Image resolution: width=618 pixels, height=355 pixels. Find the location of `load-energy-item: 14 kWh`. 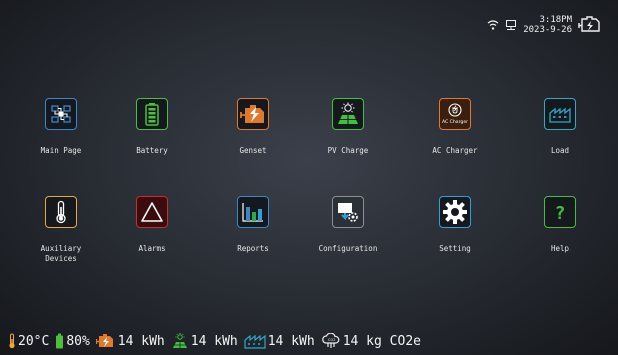

load-energy-item: 14 kWh is located at coordinates (279, 341).